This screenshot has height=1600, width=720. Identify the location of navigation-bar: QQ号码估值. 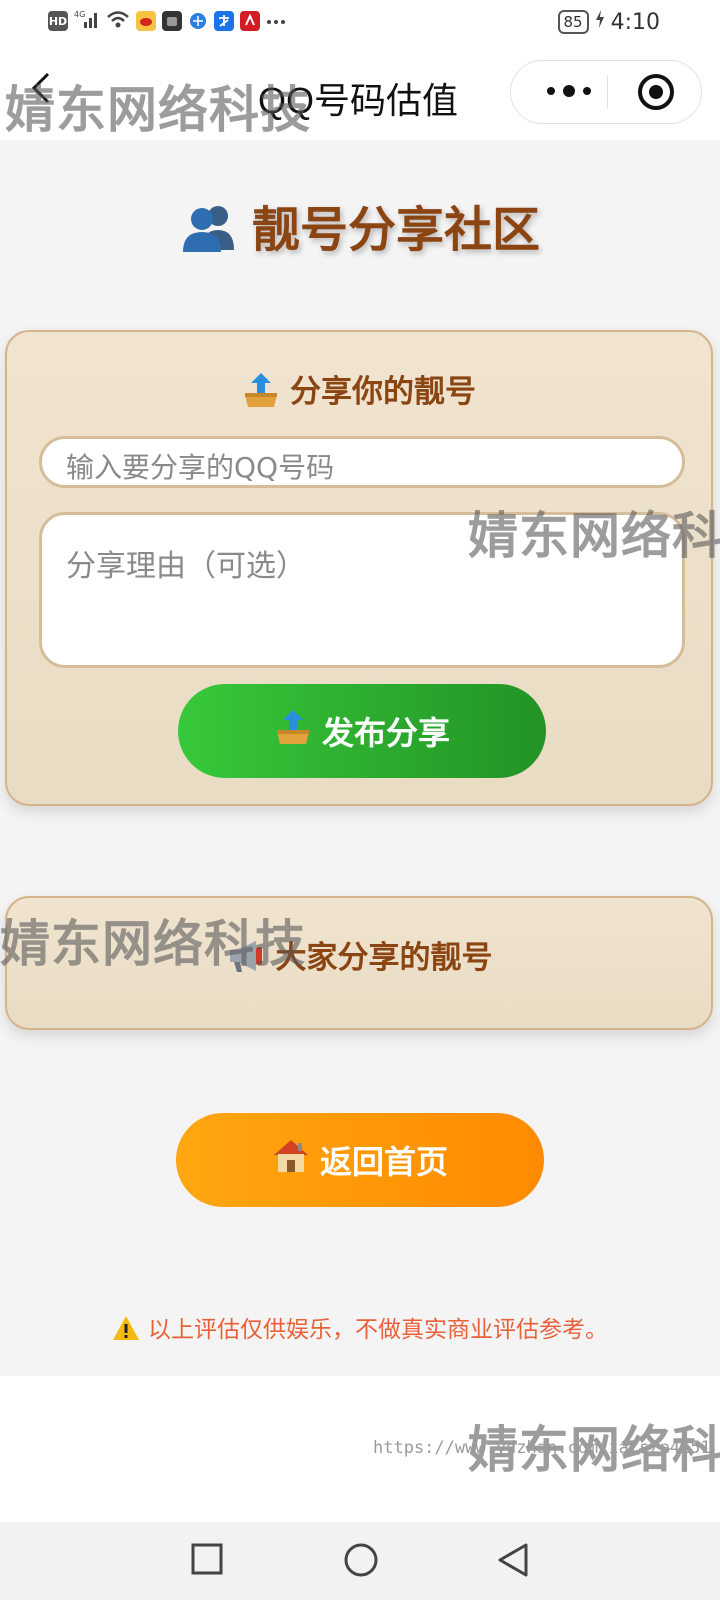
(360, 93).